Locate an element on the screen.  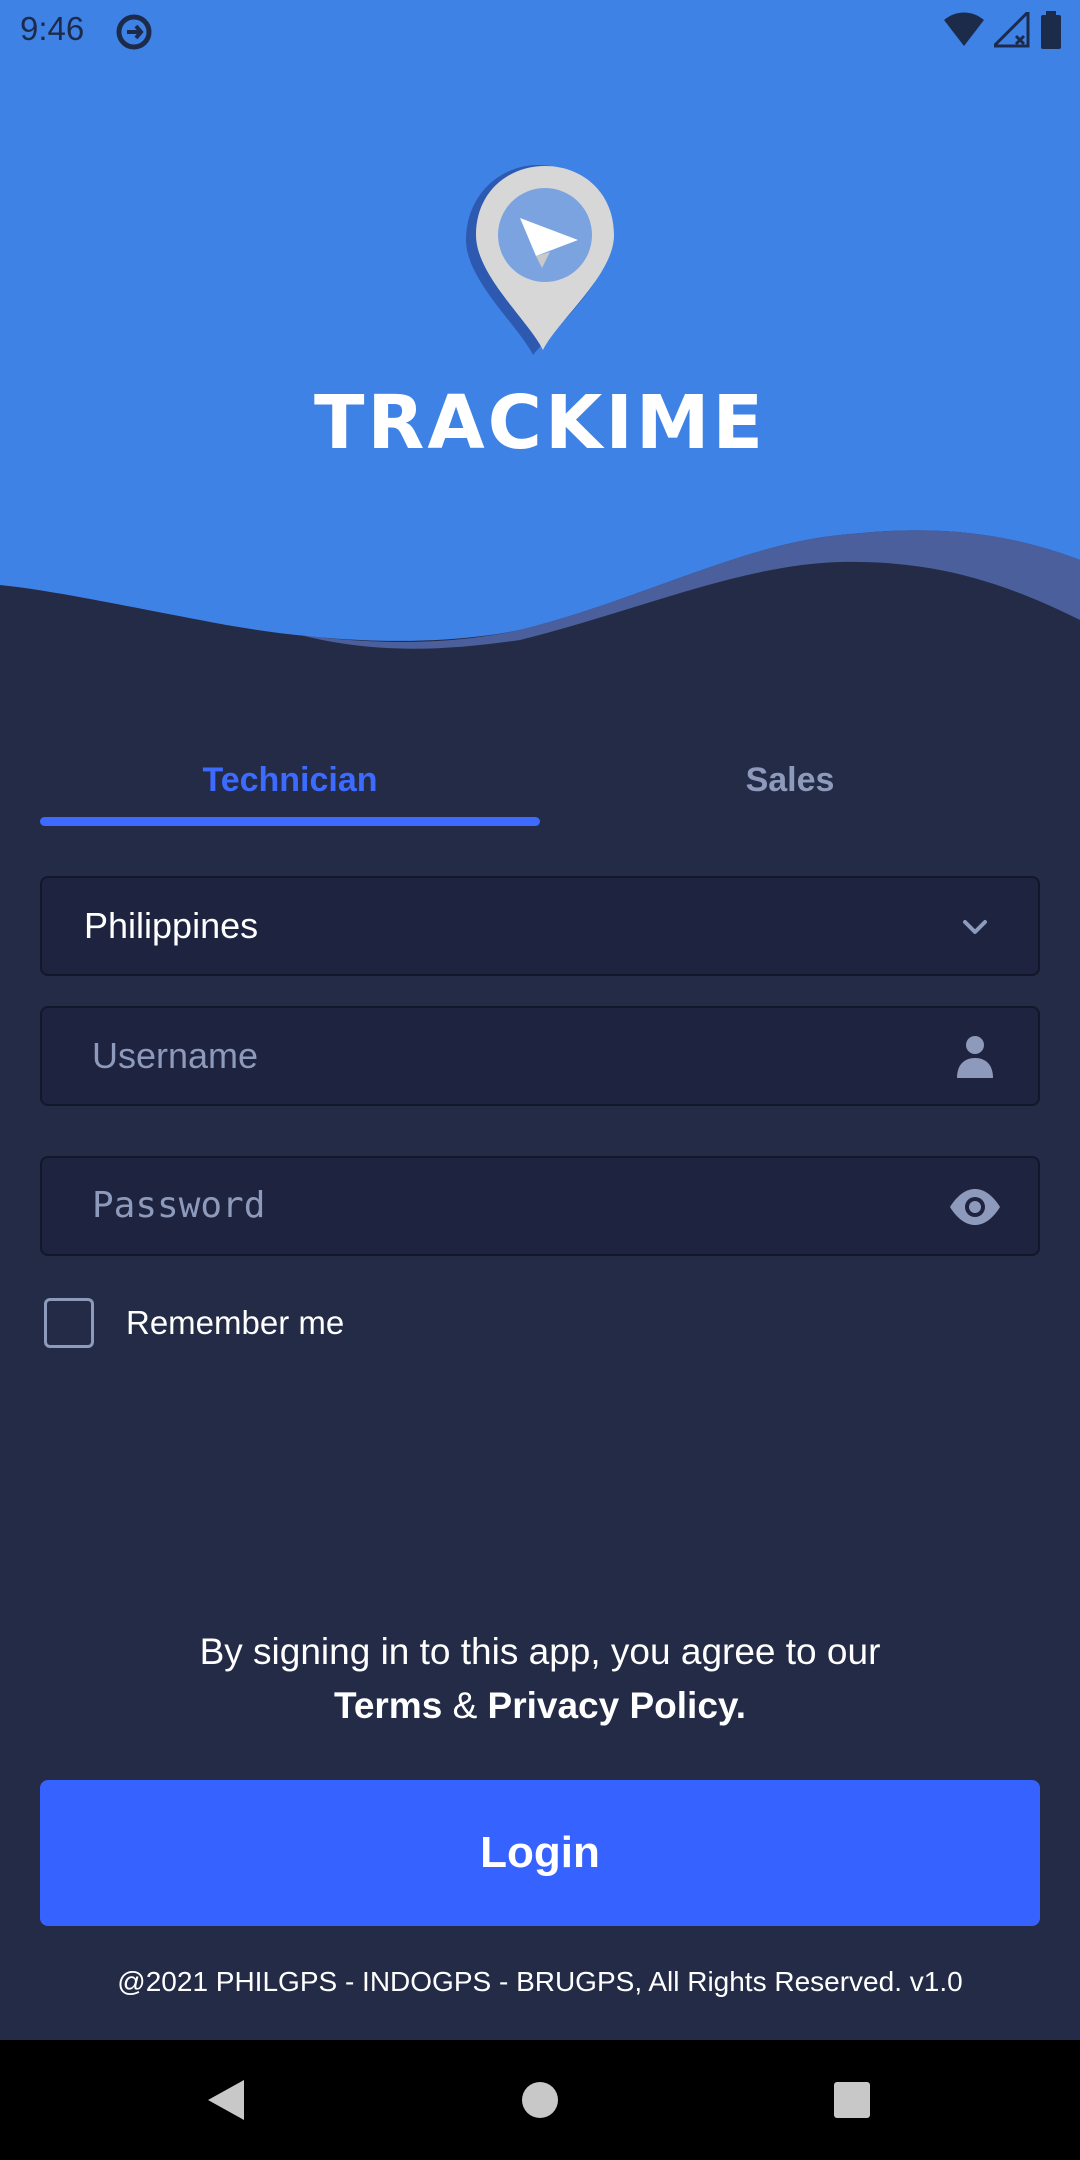
person-icon is located at coordinates (975, 1057).